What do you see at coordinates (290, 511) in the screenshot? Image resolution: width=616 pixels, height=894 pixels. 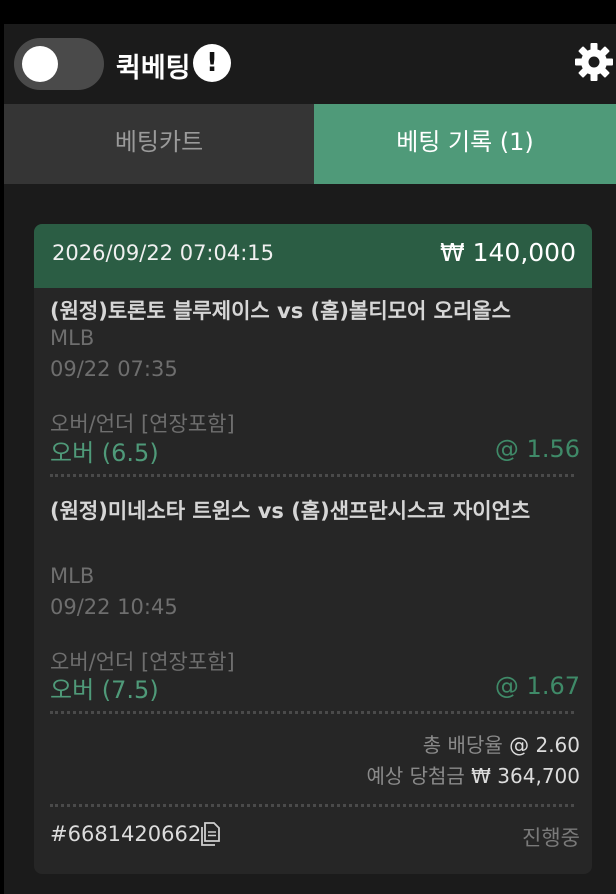 I see `match-title: (원정)미네소타 트윈스 vs (홈)샌프란시스코 자이언츠` at bounding box center [290, 511].